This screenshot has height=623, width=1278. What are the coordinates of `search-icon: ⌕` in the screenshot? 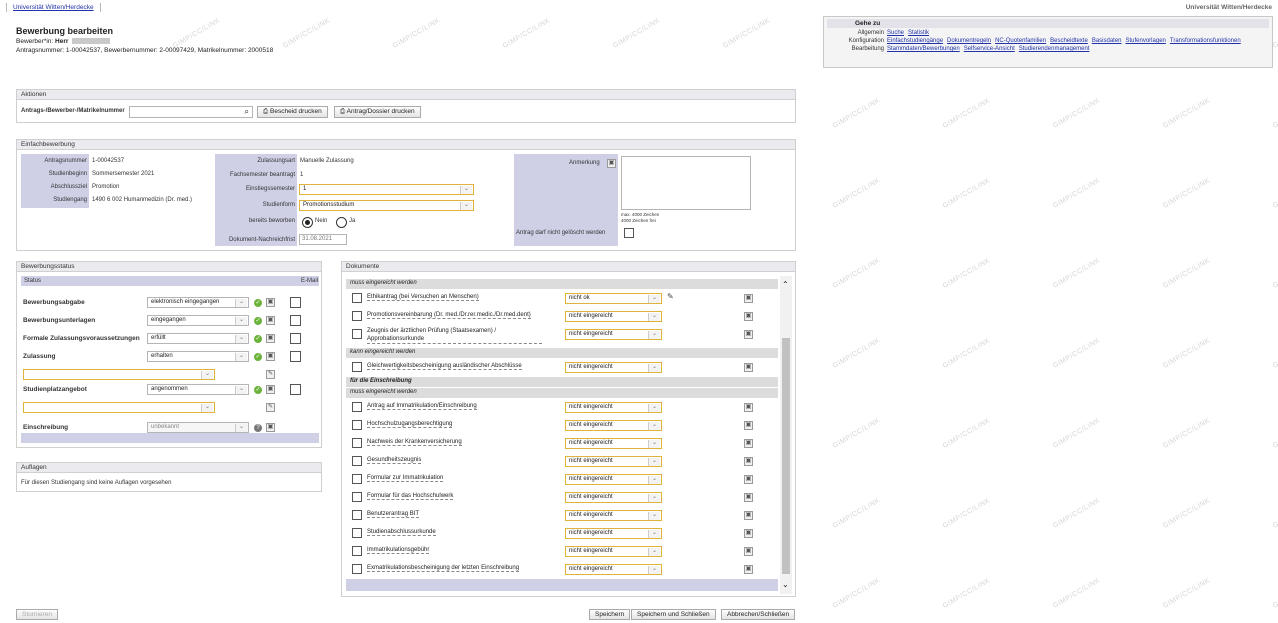 It's located at (247, 112).